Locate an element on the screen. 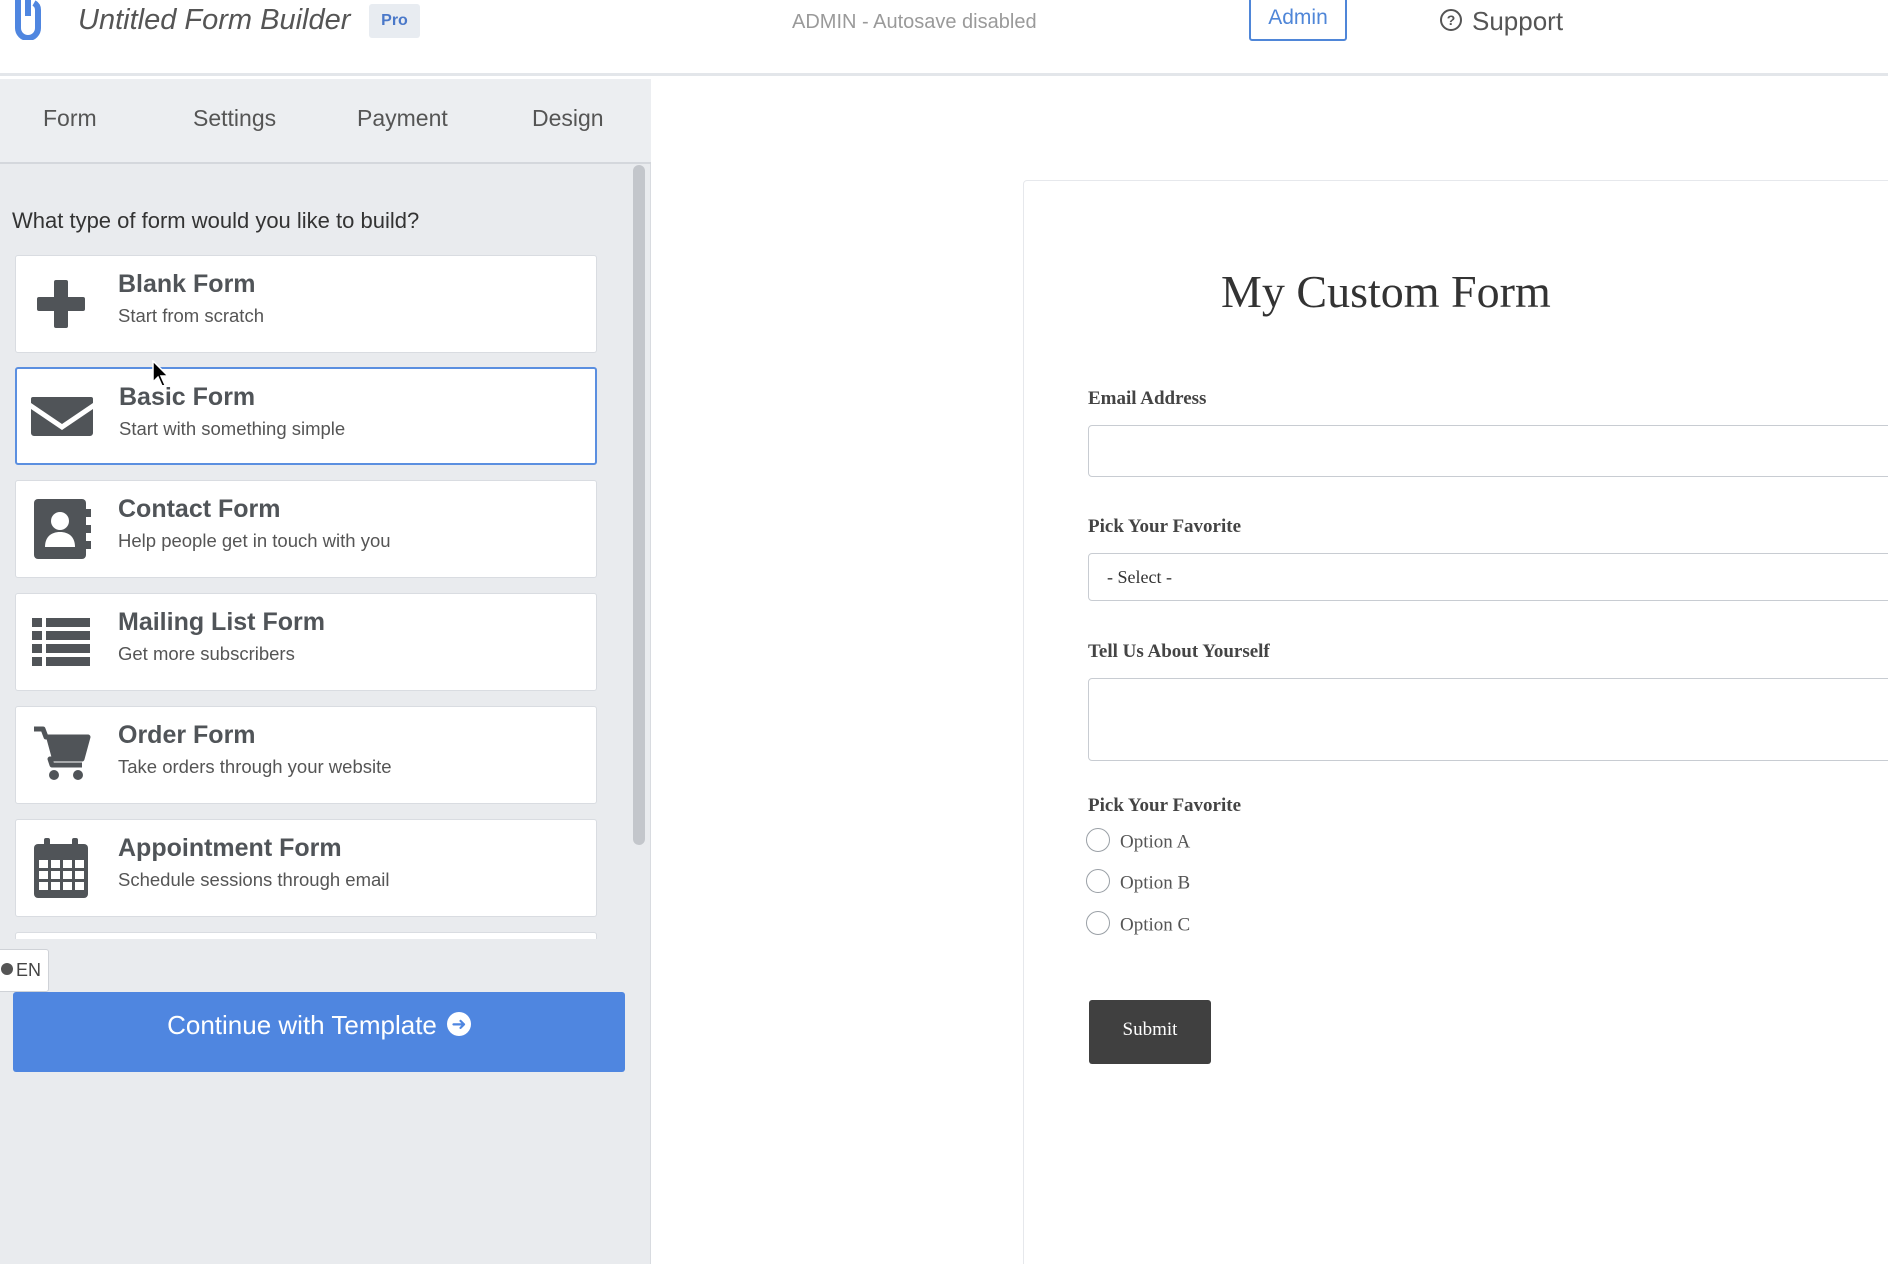 The height and width of the screenshot is (1264, 1888). template-subtitle: Take orders through your website is located at coordinates (255, 766).